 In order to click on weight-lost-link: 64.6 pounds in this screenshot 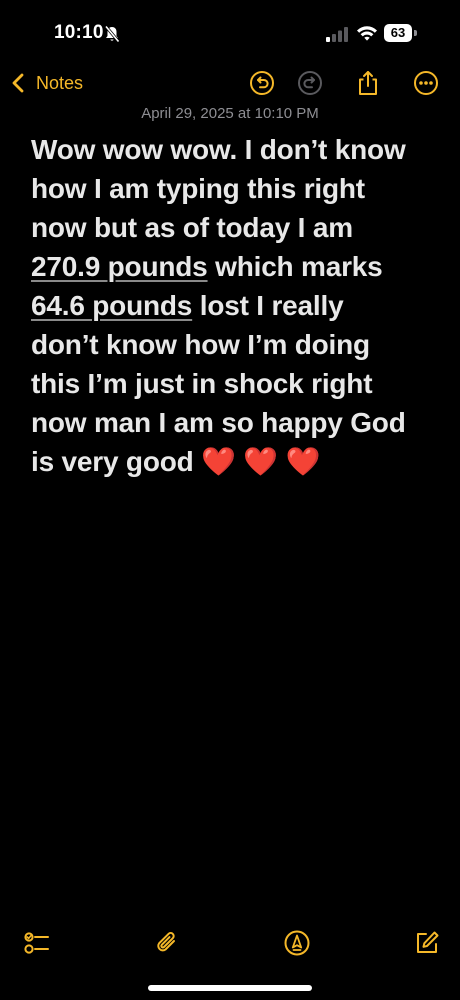, I will do `click(111, 305)`.